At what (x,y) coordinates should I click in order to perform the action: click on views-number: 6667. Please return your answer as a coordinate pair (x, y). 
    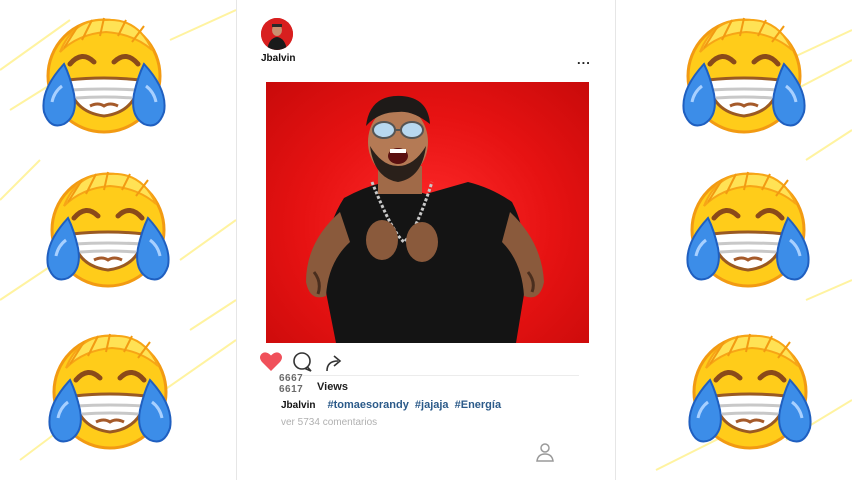
    Looking at the image, I should click on (291, 378).